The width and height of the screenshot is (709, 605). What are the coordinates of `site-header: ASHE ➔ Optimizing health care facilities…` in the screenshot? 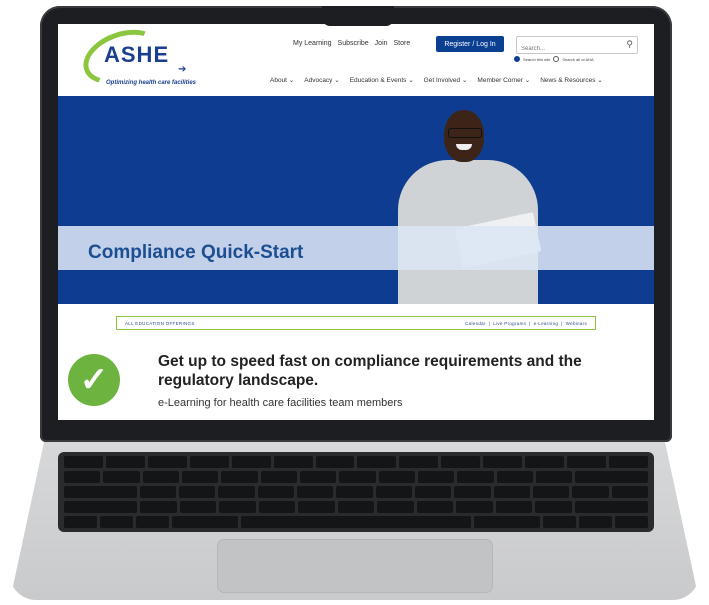 It's located at (356, 60).